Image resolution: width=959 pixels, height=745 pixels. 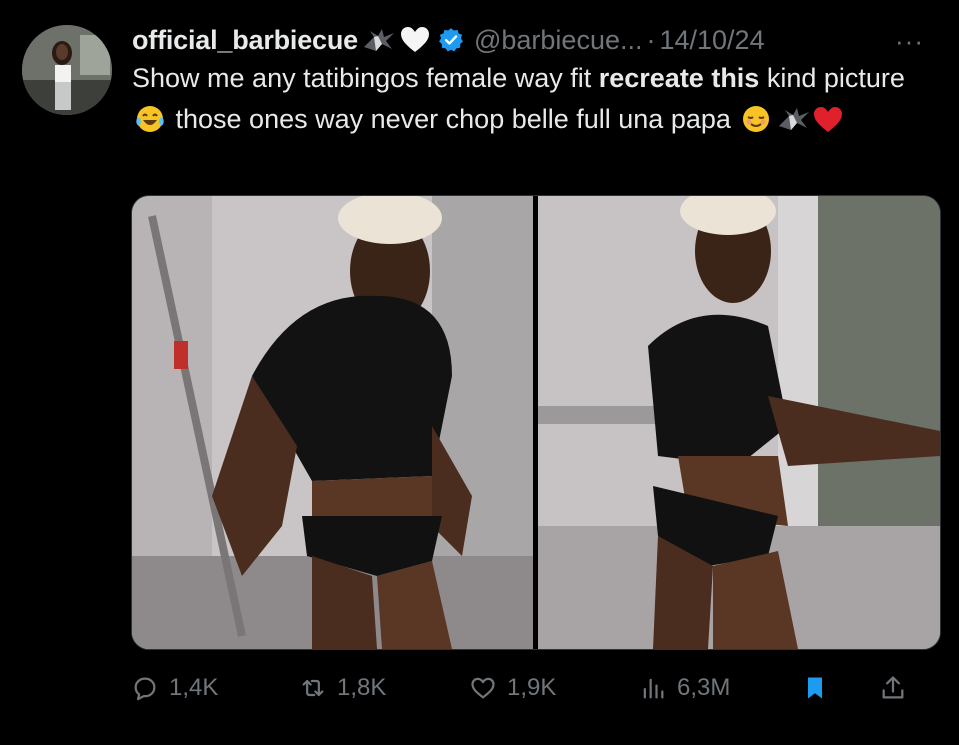 What do you see at coordinates (150, 119) in the screenshot?
I see `tears-of-joy-icon` at bounding box center [150, 119].